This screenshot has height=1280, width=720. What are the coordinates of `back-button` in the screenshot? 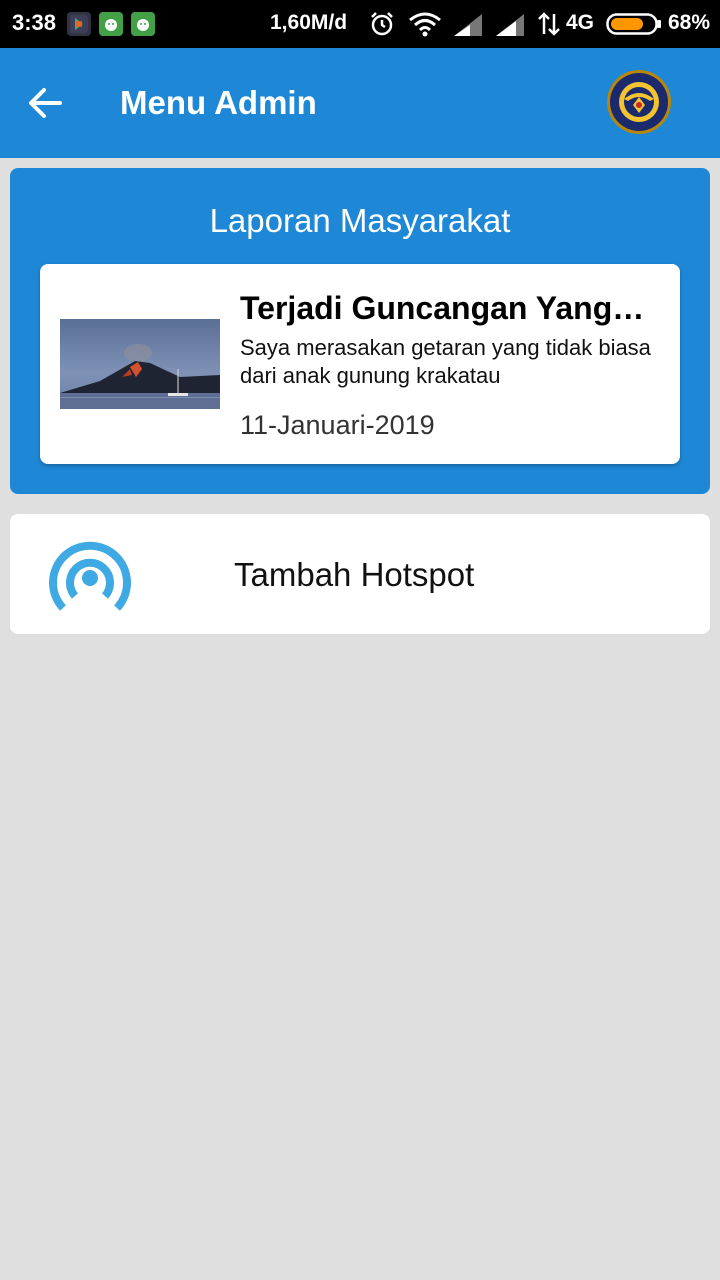 It's located at (45, 103).